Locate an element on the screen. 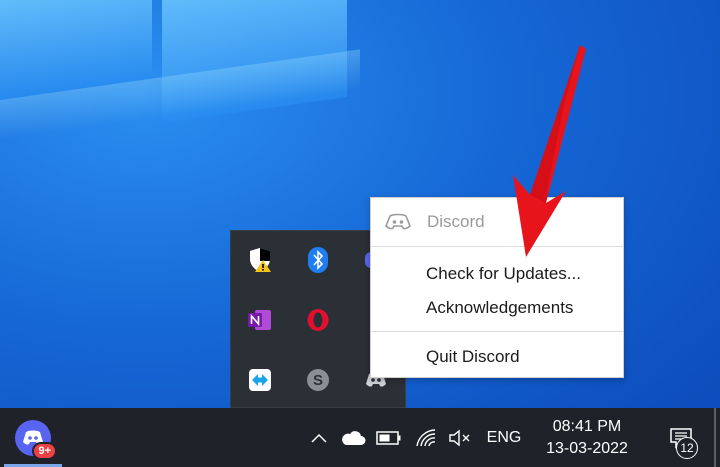  show-desktop-button is located at coordinates (715, 437).